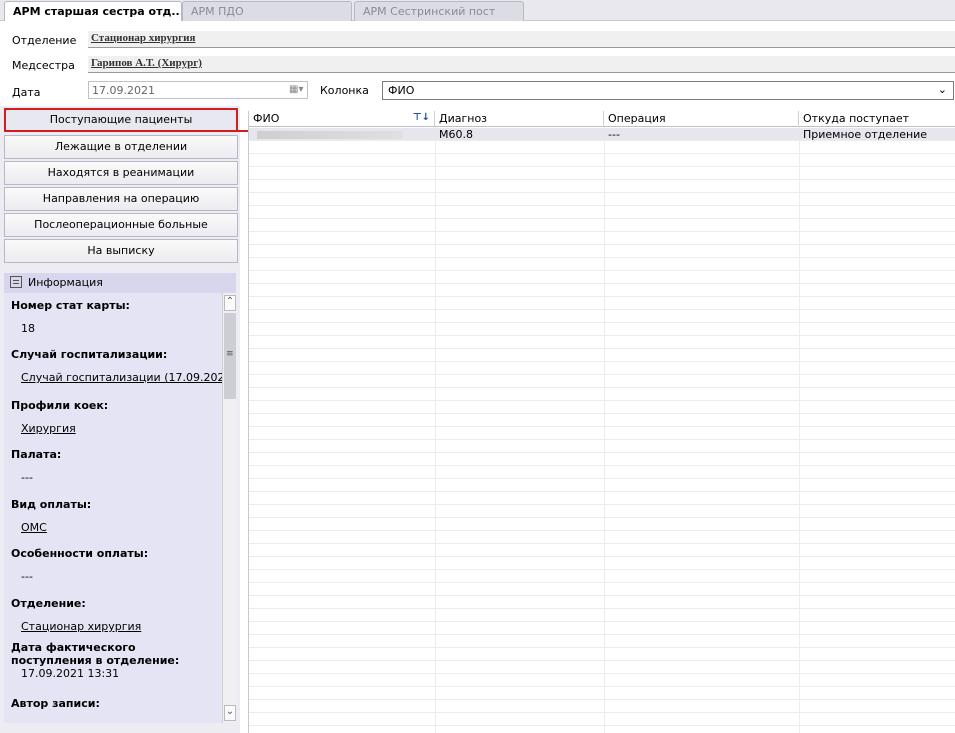 The image size is (955, 733). Describe the element at coordinates (217, 11) in the screenshot. I see `tab-label: АРМ ПДО` at that location.